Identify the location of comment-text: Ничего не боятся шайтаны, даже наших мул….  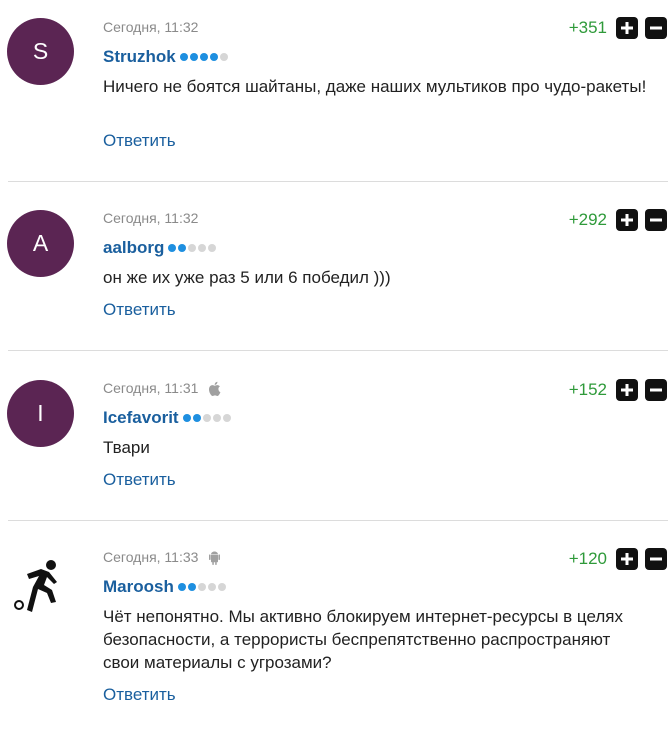
(375, 86).